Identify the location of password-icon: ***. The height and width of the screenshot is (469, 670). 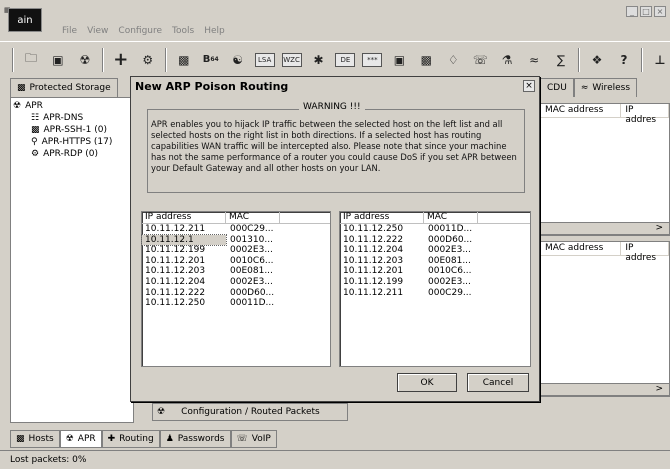
(372, 59).